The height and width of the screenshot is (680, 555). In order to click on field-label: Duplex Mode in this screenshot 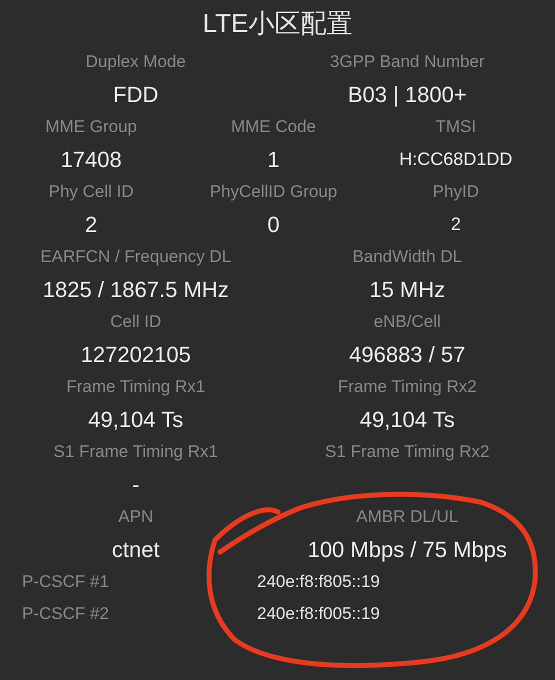, I will do `click(136, 62)`.